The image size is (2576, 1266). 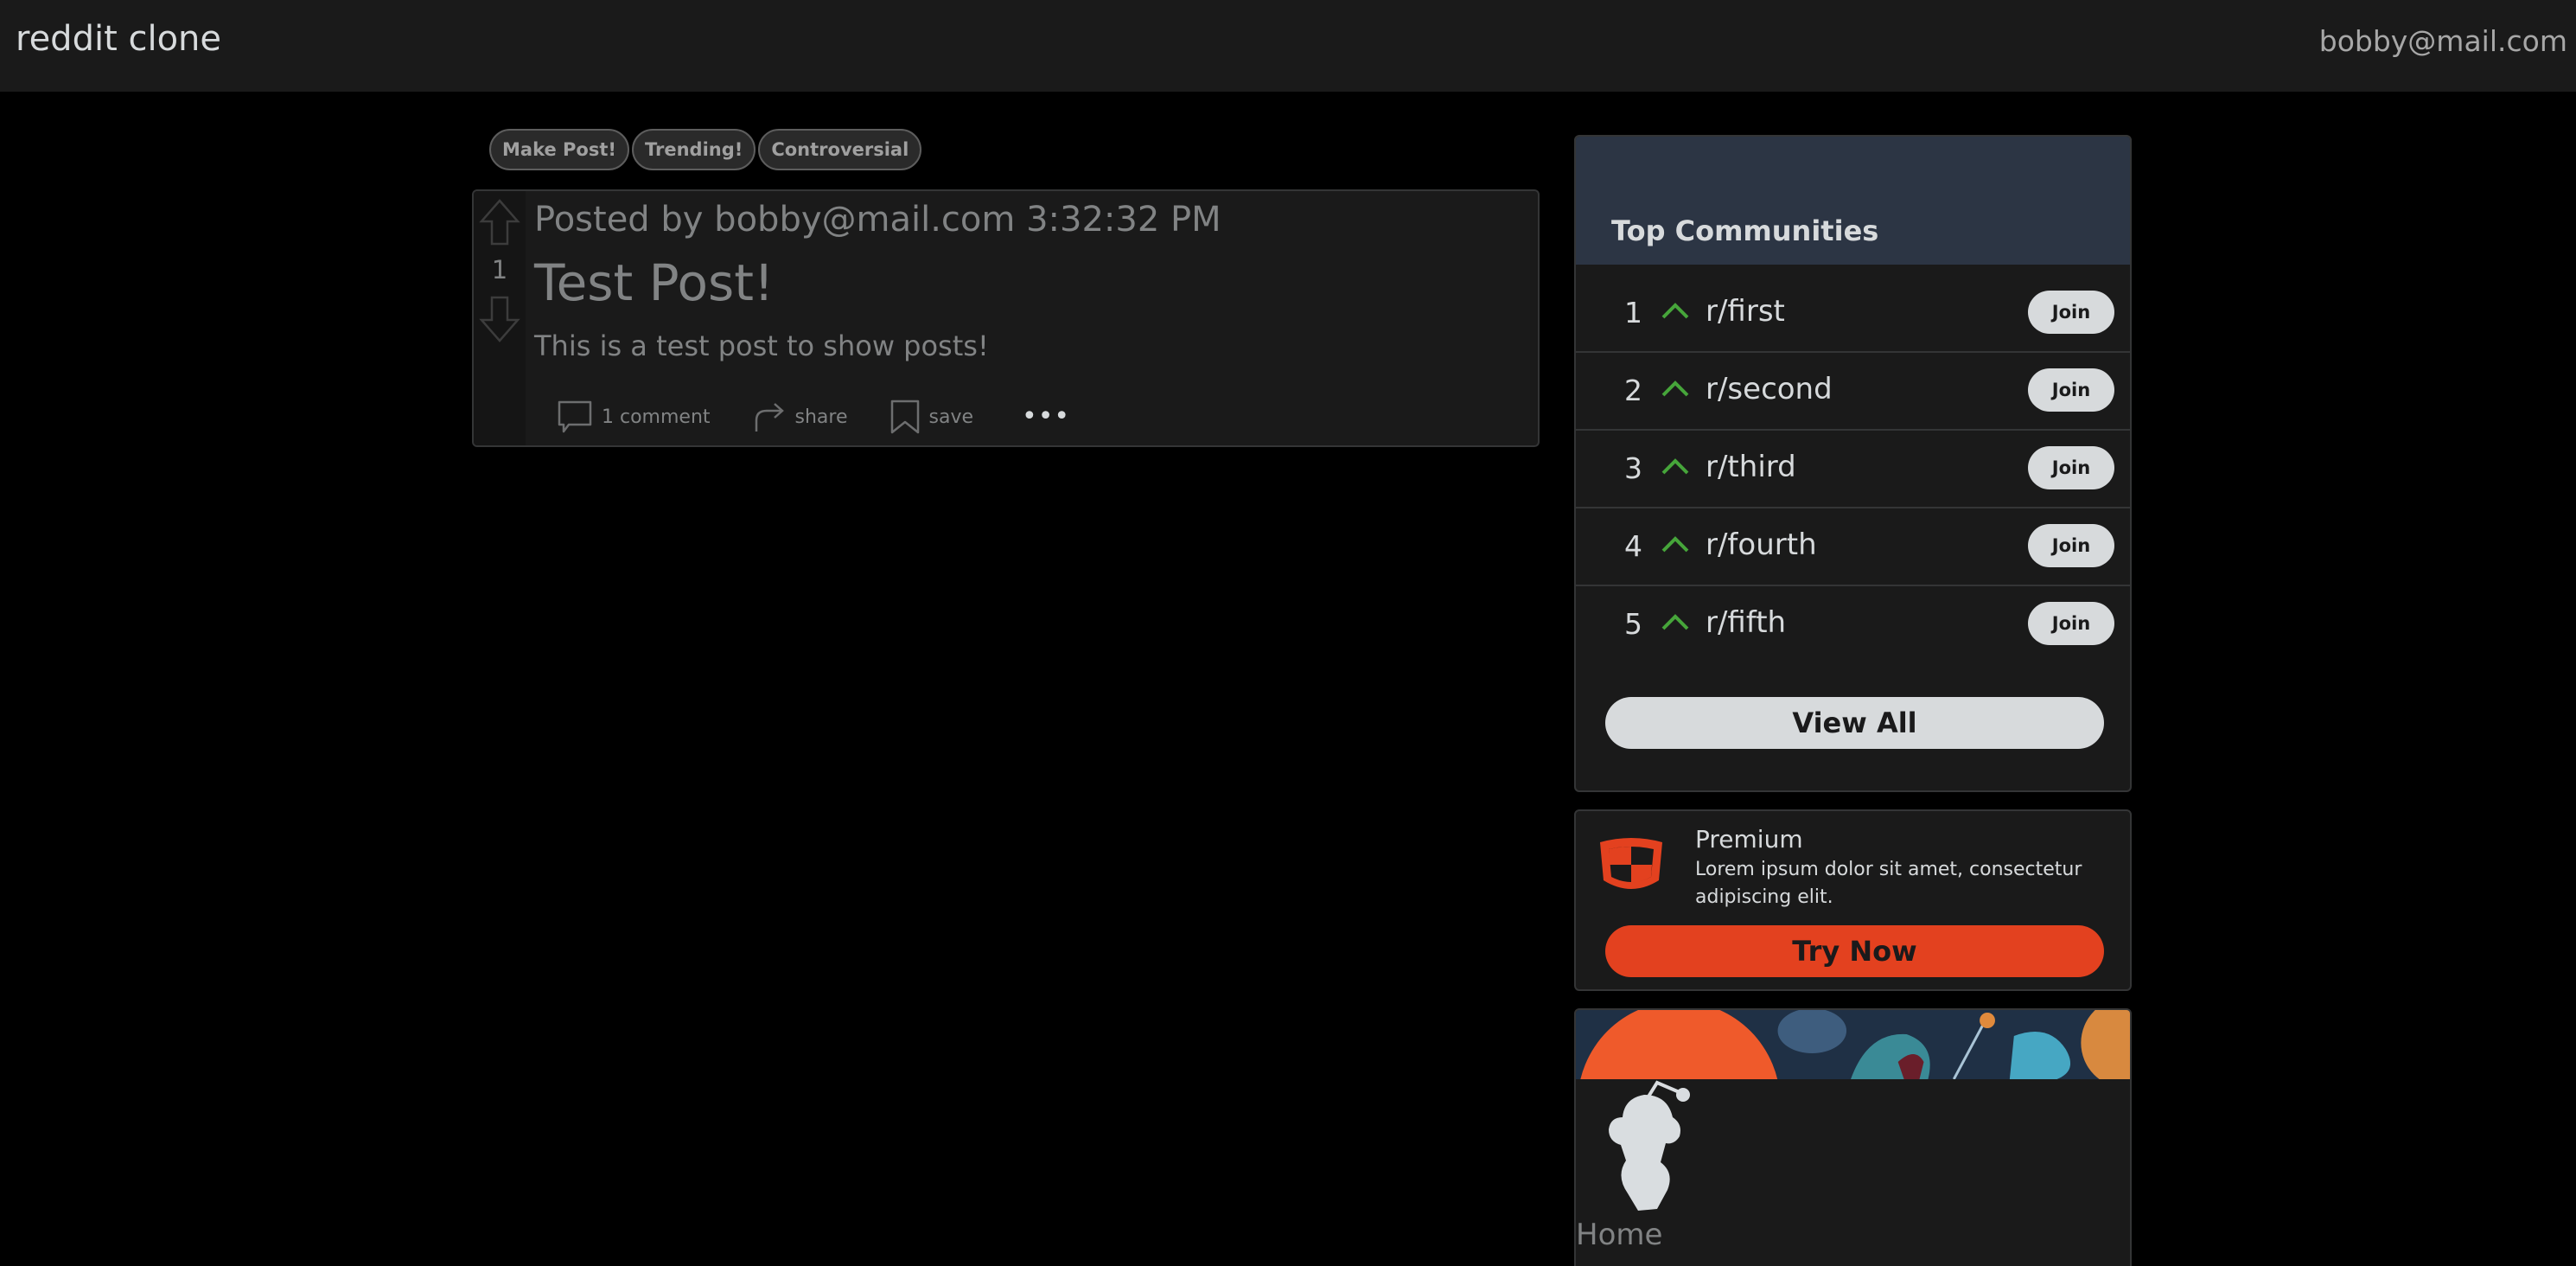 What do you see at coordinates (2443, 41) in the screenshot?
I see `user-email: bobby@mail.com` at bounding box center [2443, 41].